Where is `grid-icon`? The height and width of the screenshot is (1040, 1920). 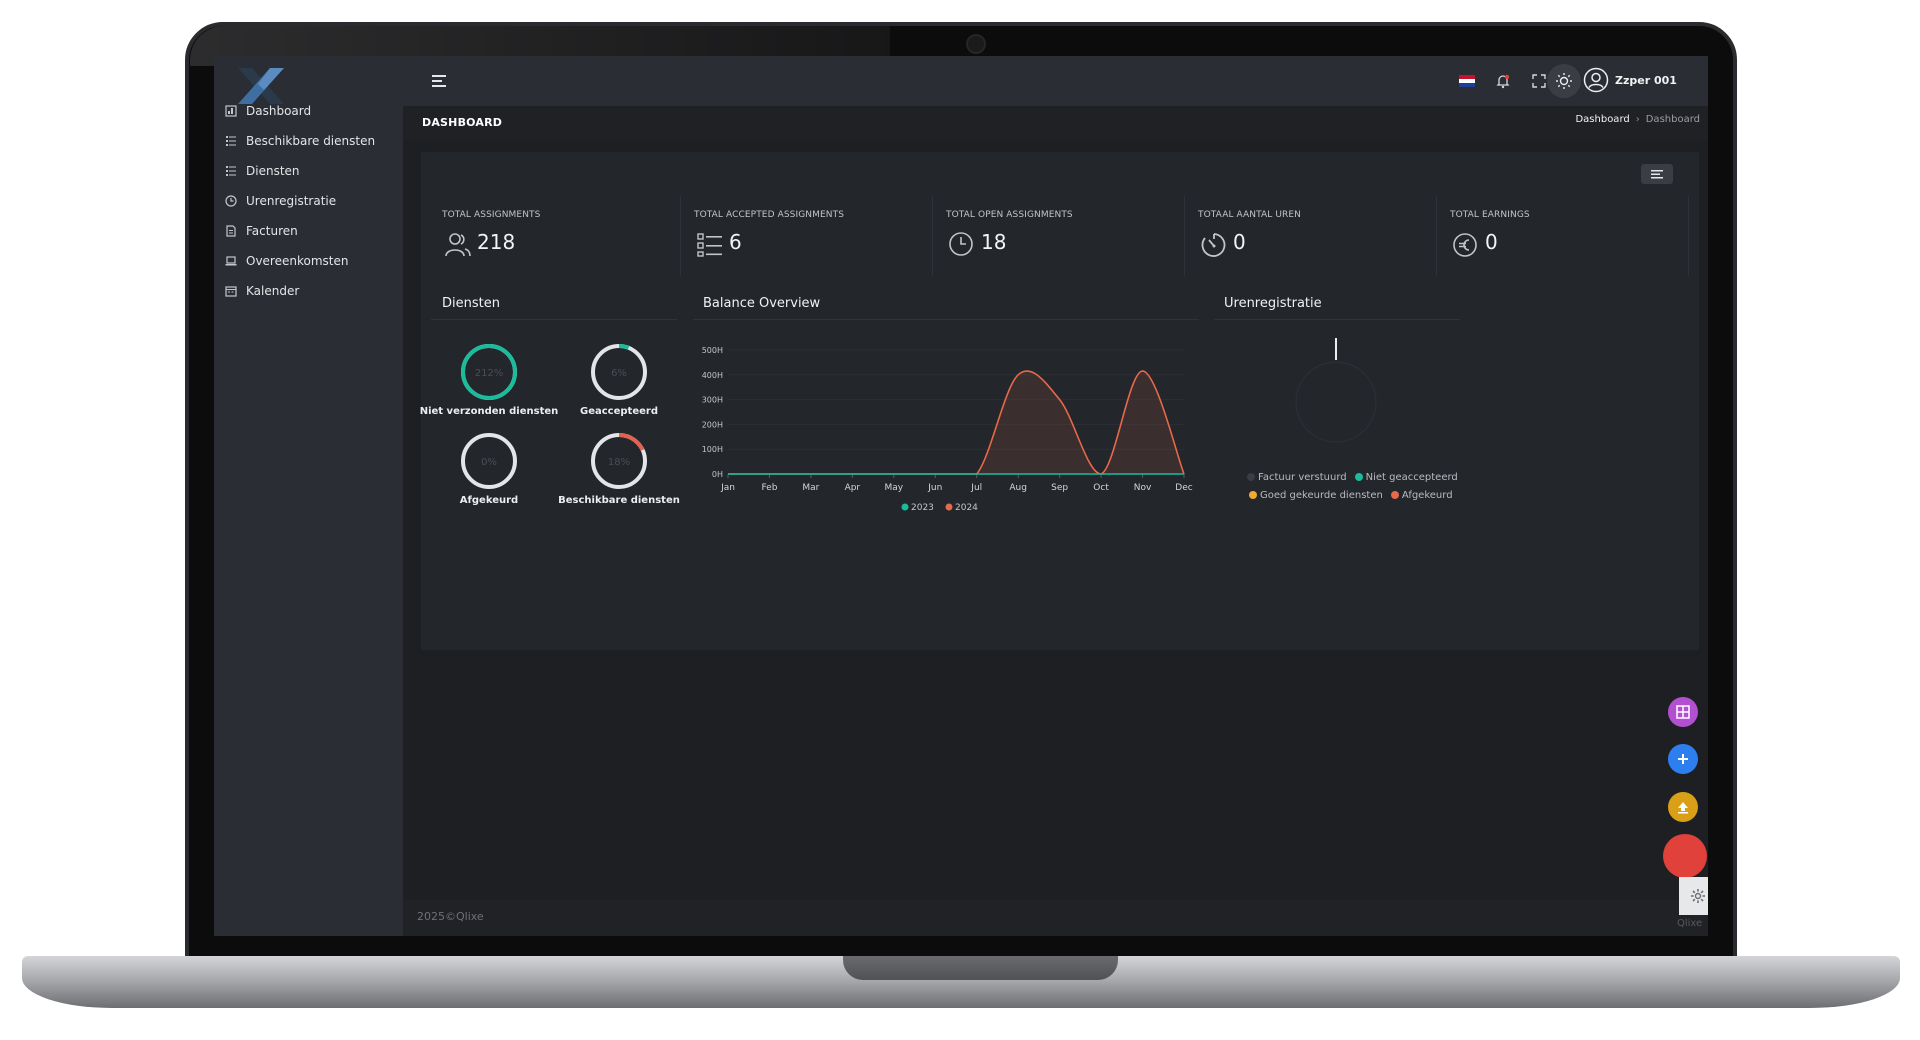 grid-icon is located at coordinates (1683, 712).